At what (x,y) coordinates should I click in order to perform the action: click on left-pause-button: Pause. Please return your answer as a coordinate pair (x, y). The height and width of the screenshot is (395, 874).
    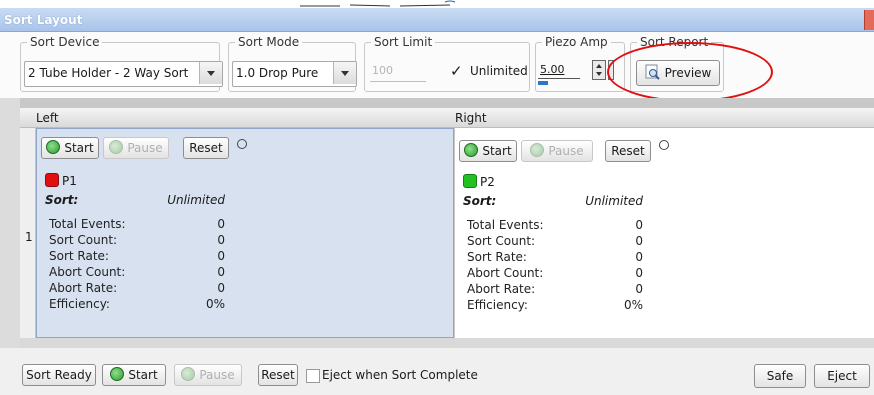
    Looking at the image, I should click on (136, 148).